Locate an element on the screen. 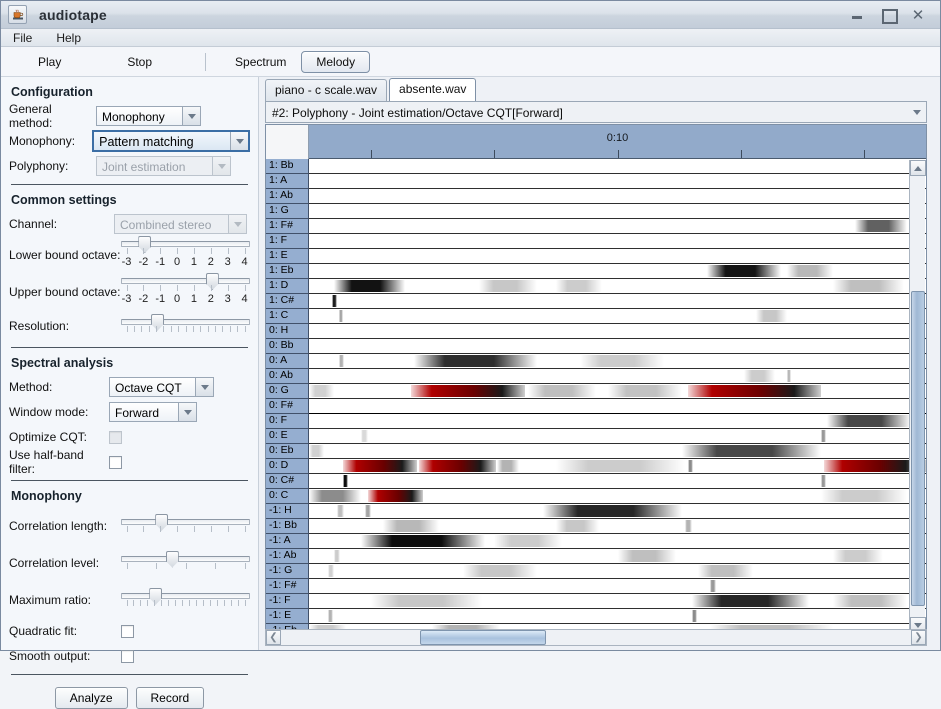 This screenshot has width=941, height=709. horizontal-scrollbar: ❮ ❯ is located at coordinates (596, 637).